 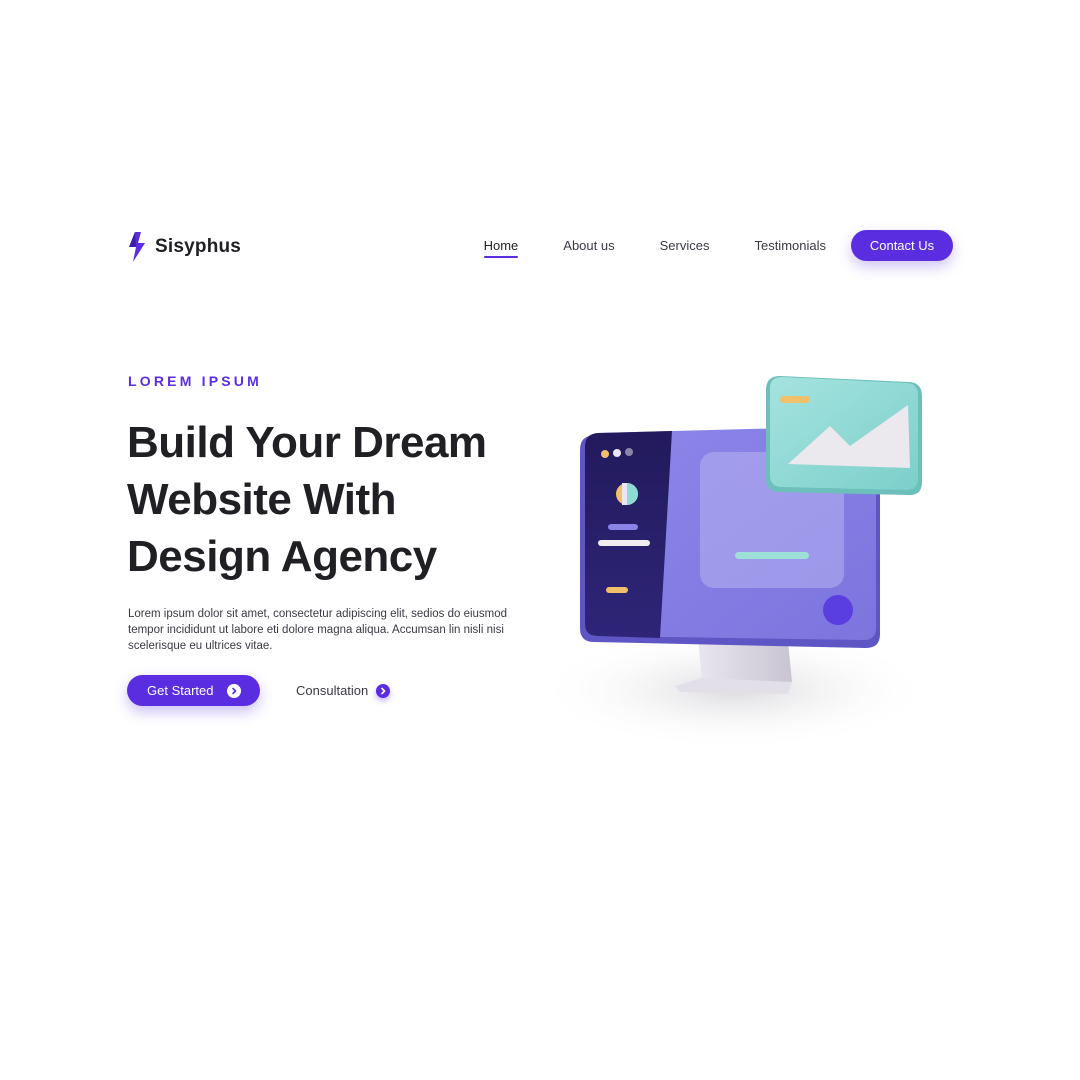 I want to click on nav-item-services: Services, so click(x=685, y=245).